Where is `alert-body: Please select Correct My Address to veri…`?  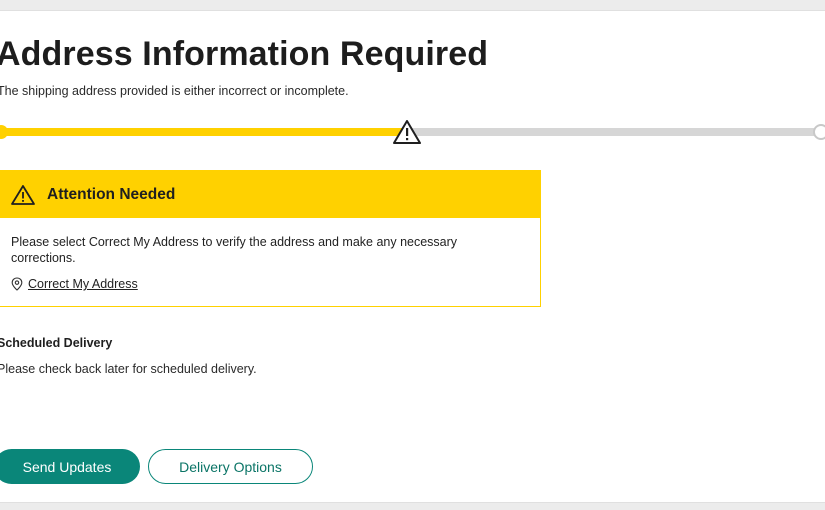
alert-body: Please select Correct My Address to veri… is located at coordinates (270, 255).